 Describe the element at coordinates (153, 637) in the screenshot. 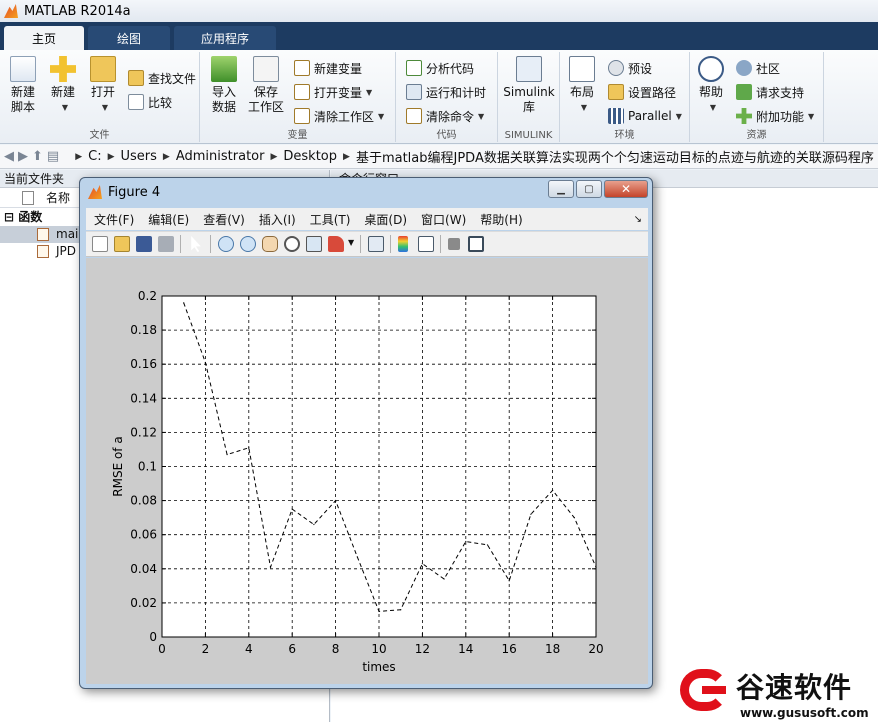

I see `y-tick-label: 0` at that location.